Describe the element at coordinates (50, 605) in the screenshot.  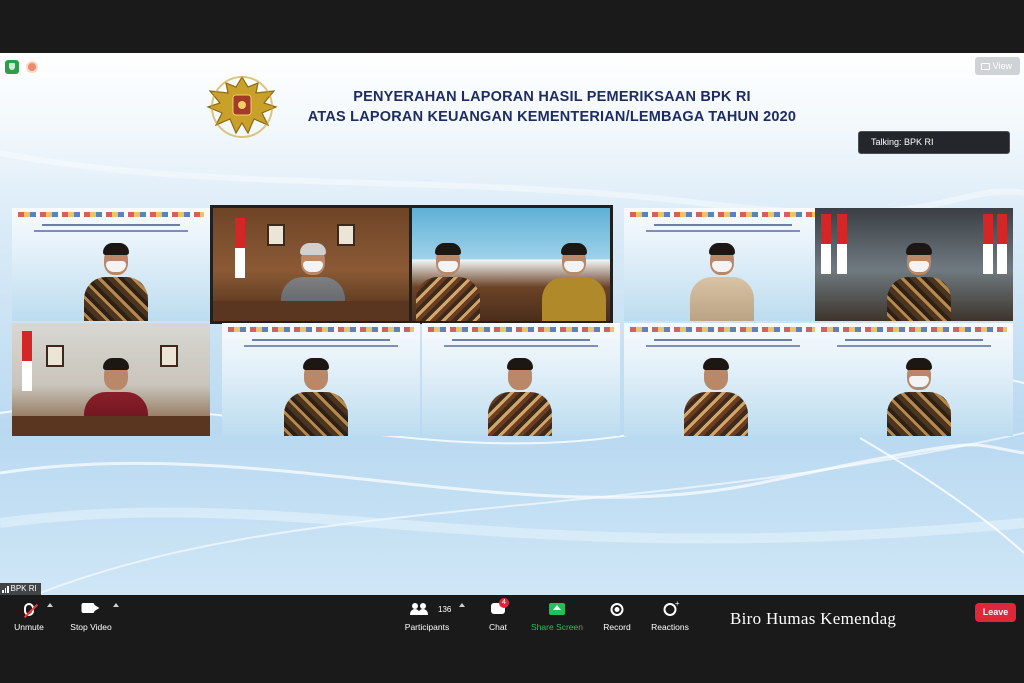
I see `audio-options-caret` at that location.